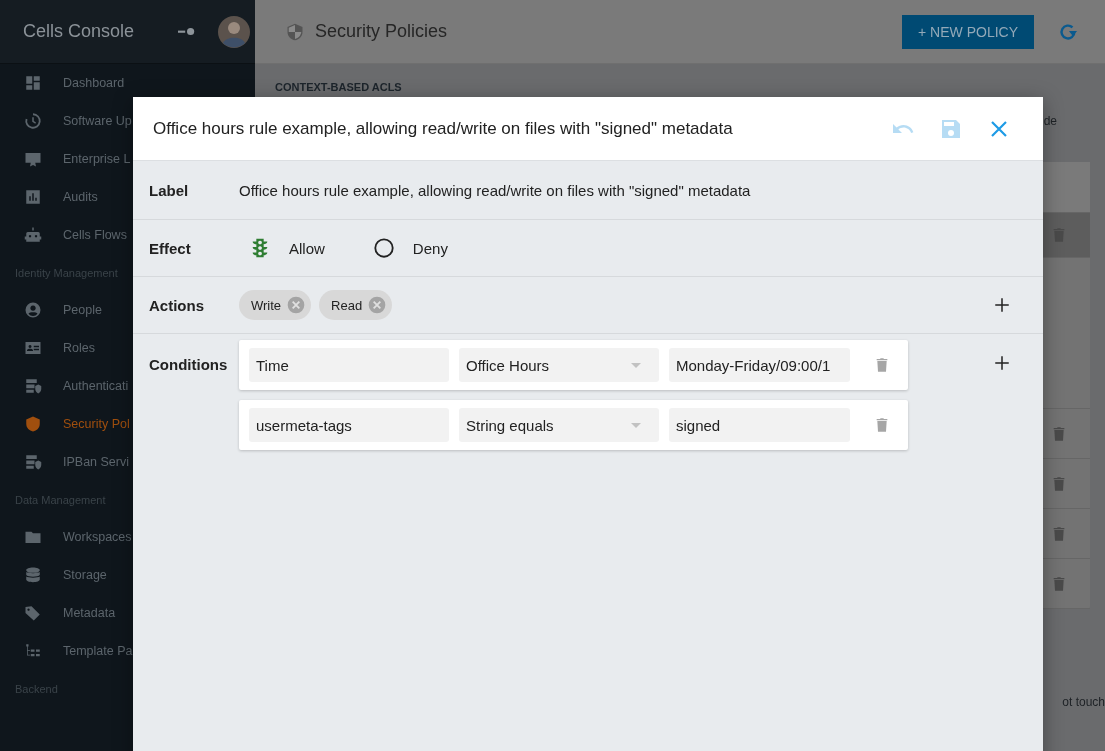 This screenshot has width=1105, height=751. Describe the element at coordinates (430, 248) in the screenshot. I see `radio-label: Deny` at that location.